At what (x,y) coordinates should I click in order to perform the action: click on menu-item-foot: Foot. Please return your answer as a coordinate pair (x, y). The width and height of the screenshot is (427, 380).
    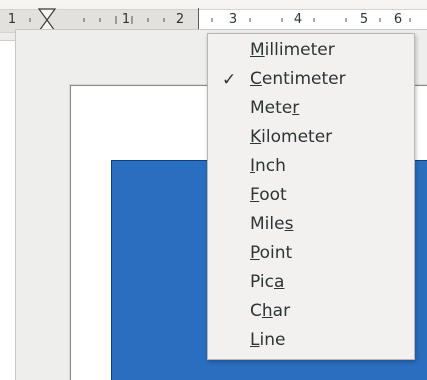
    Looking at the image, I should click on (311, 195).